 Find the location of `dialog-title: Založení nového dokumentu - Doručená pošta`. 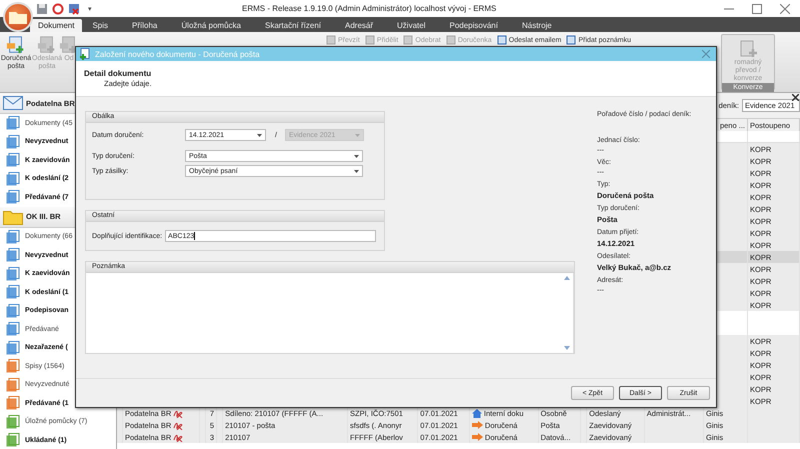

dialog-title: Založení nového dokumentu - Doručená pošta is located at coordinates (177, 54).